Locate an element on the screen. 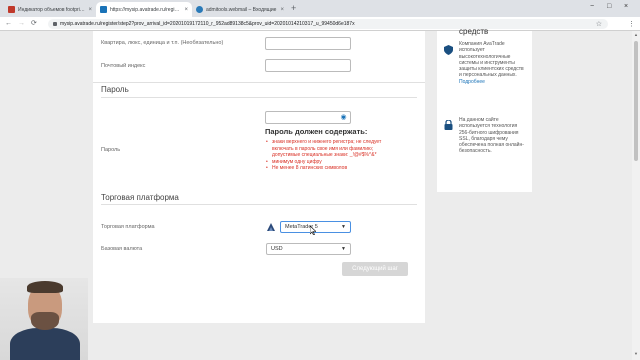  mouse-cursor-icon is located at coordinates (313, 230).